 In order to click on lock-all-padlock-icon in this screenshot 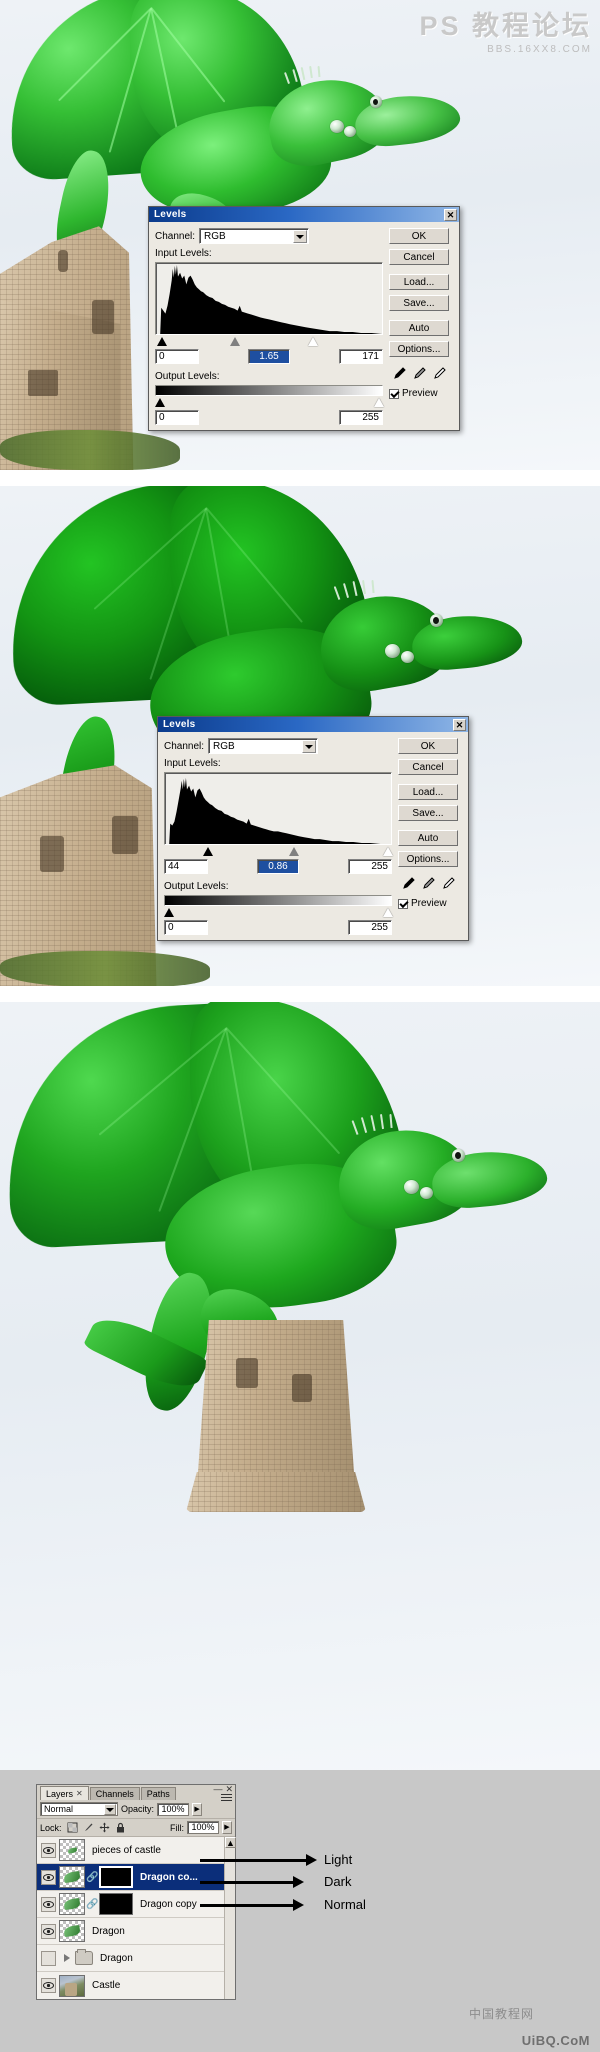, I will do `click(120, 1827)`.